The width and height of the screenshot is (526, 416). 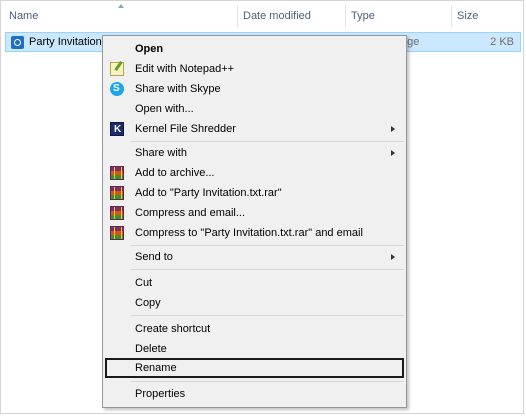 I want to click on column-header-name: Name, so click(x=120, y=16).